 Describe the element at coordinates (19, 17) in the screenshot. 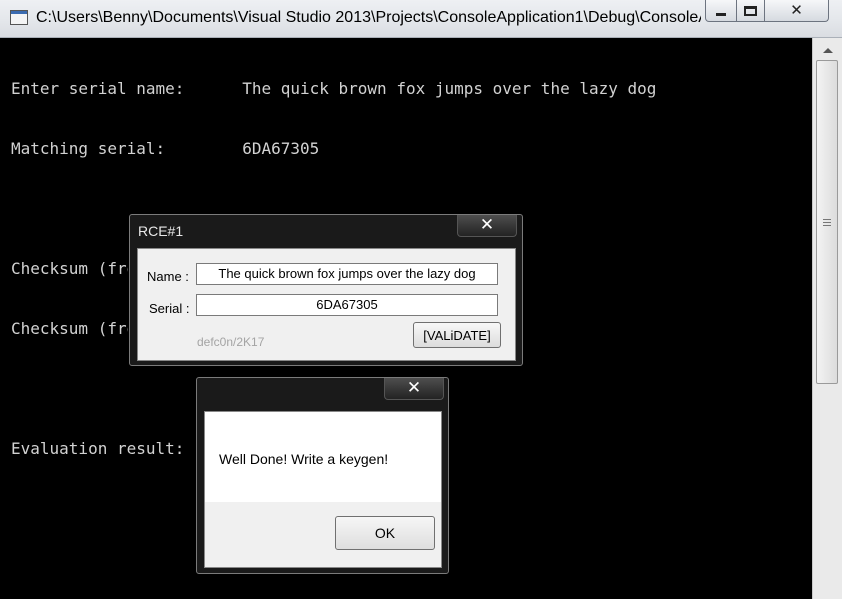

I see `console-app-icon` at that location.